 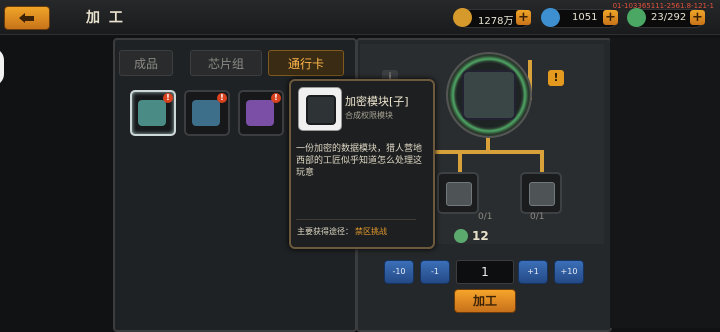 I want to click on tooltip-item-name: 加密模块[子], so click(x=377, y=101).